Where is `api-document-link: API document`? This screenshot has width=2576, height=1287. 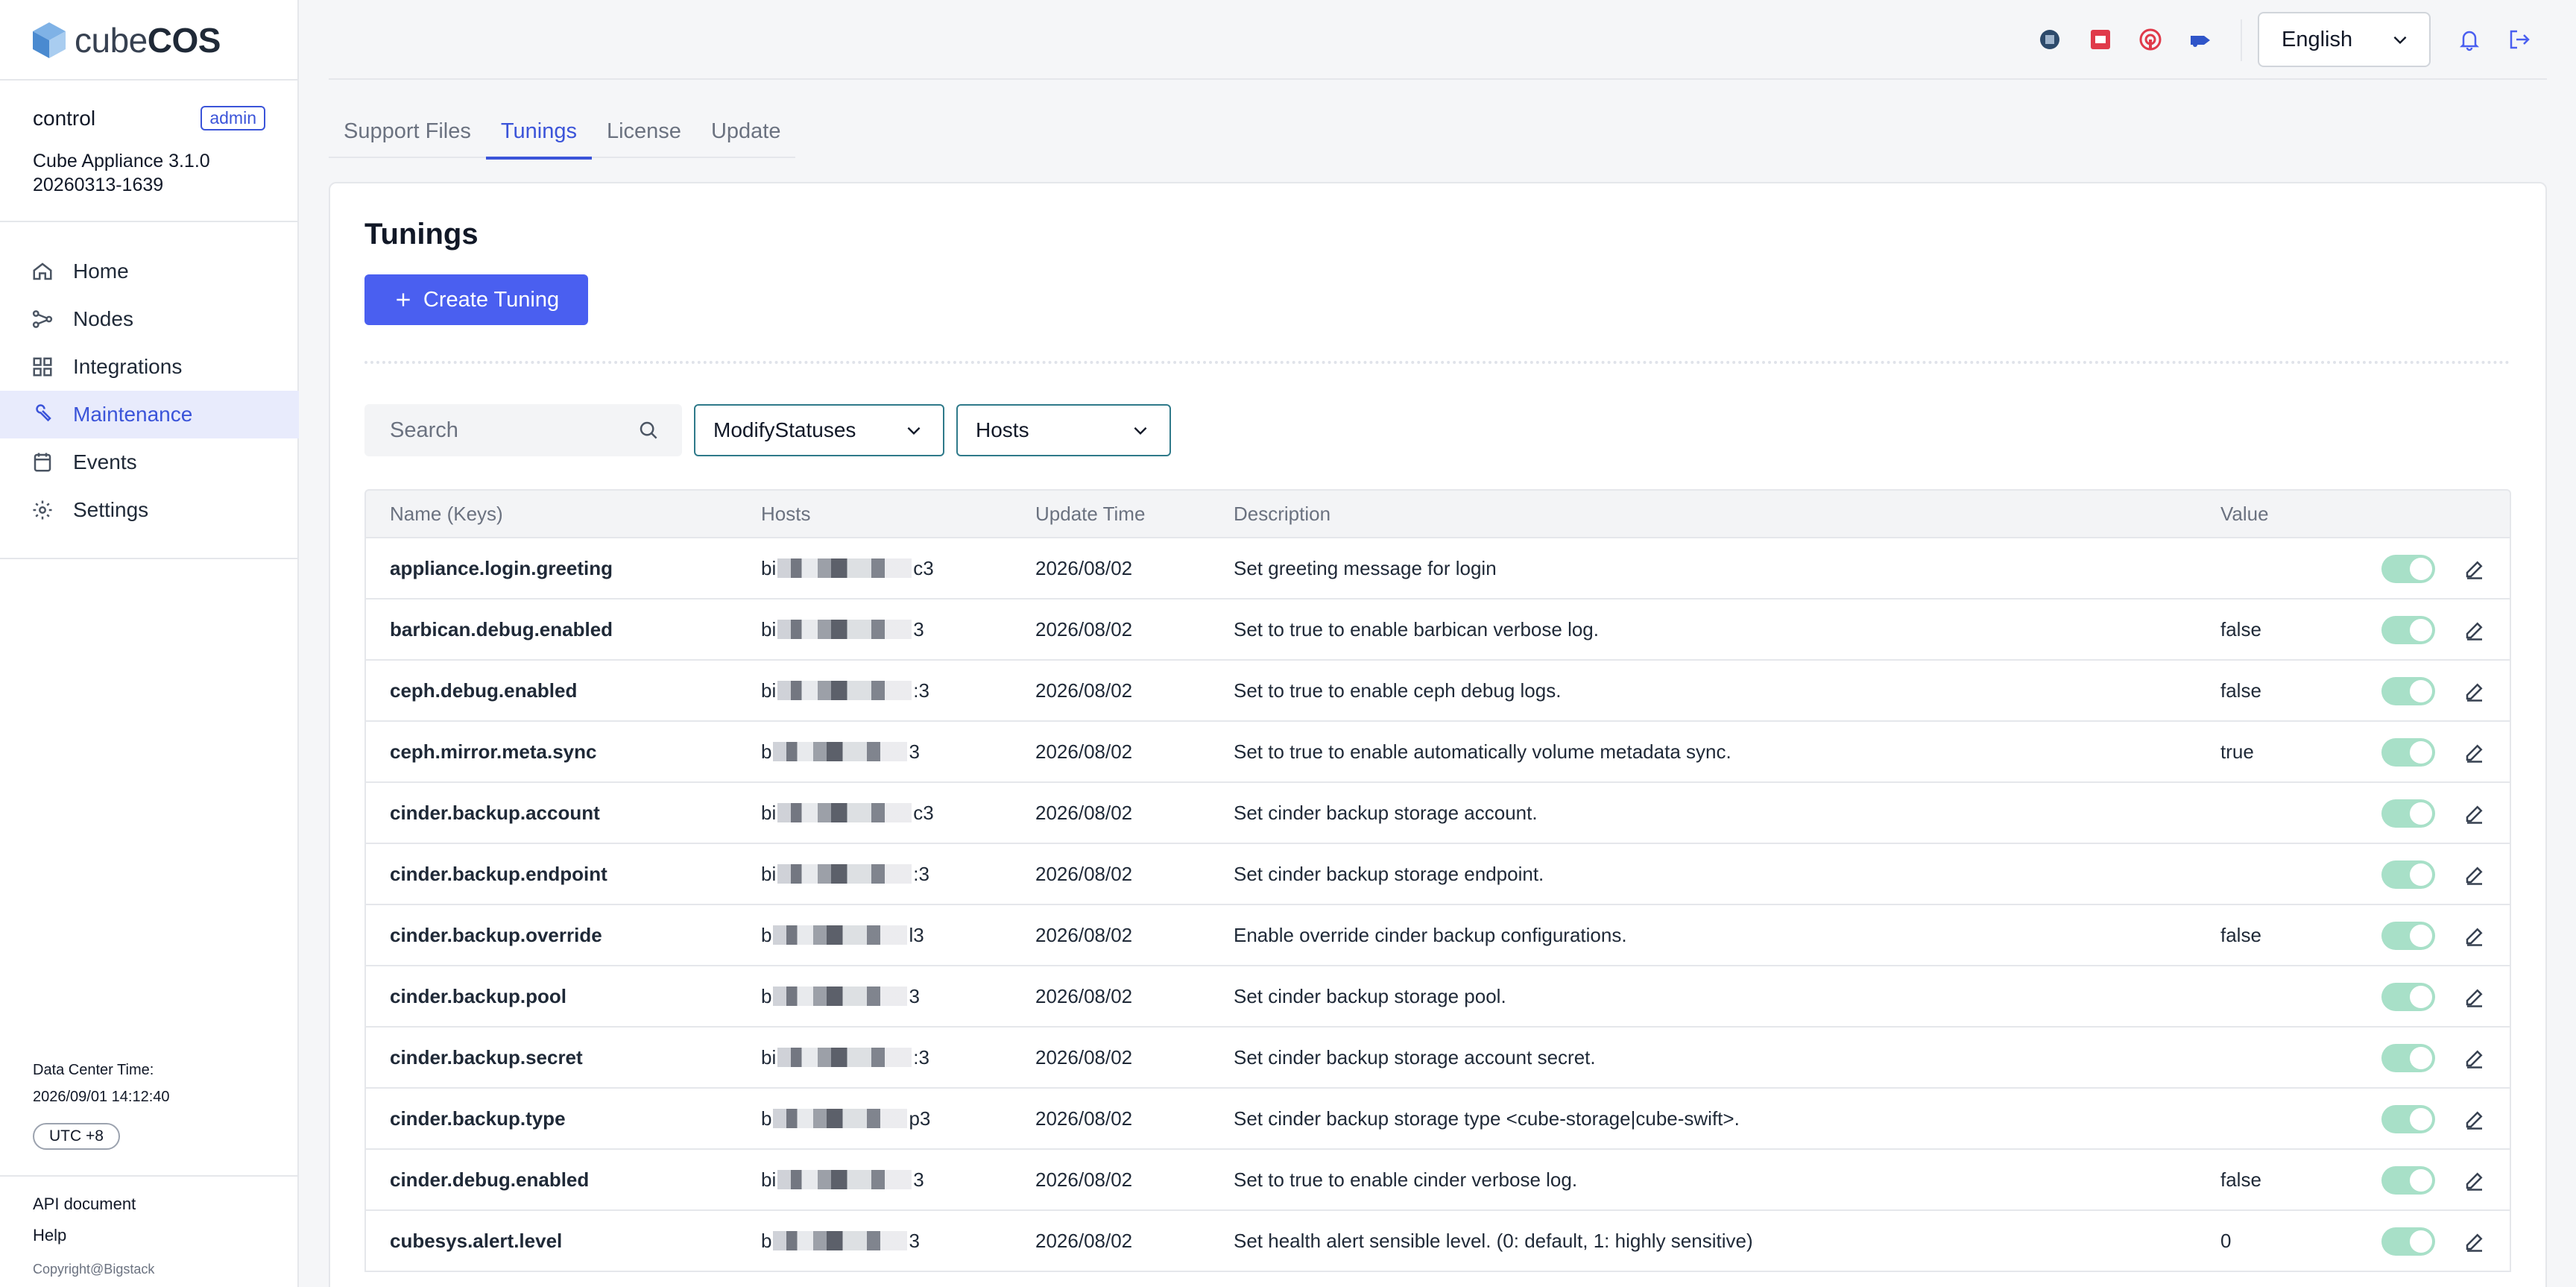
api-document-link: API document is located at coordinates (85, 1204).